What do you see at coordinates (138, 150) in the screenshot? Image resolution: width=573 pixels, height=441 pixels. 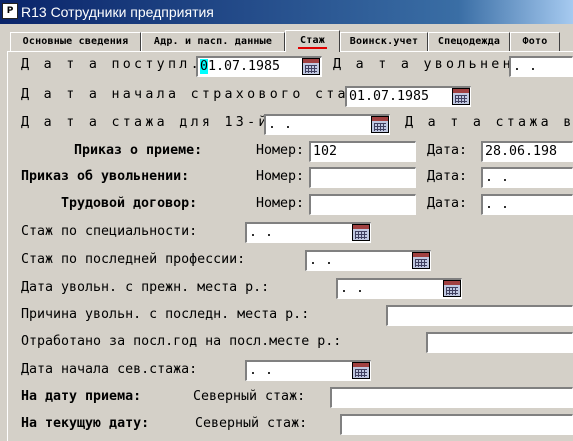 I see `order-hire-label: Приказ о приеме:` at bounding box center [138, 150].